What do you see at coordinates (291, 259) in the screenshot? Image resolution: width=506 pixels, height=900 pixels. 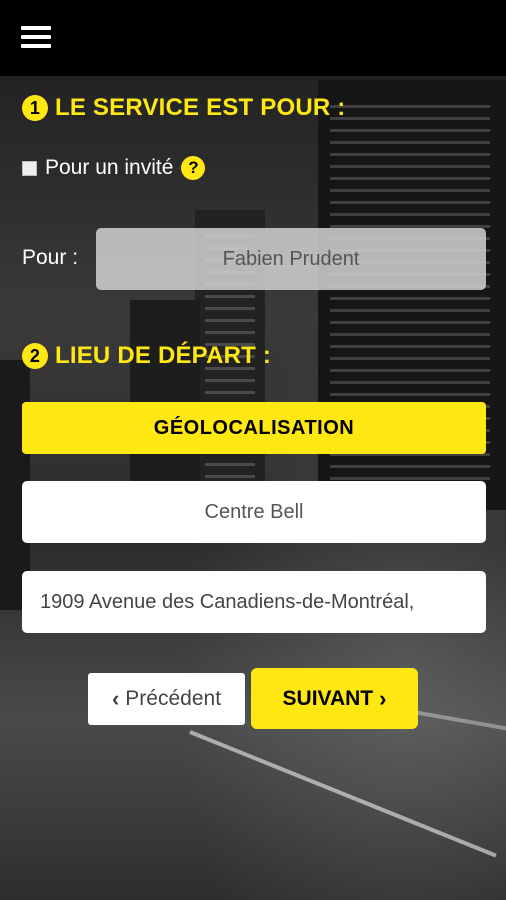 I see `pour-name-field` at bounding box center [291, 259].